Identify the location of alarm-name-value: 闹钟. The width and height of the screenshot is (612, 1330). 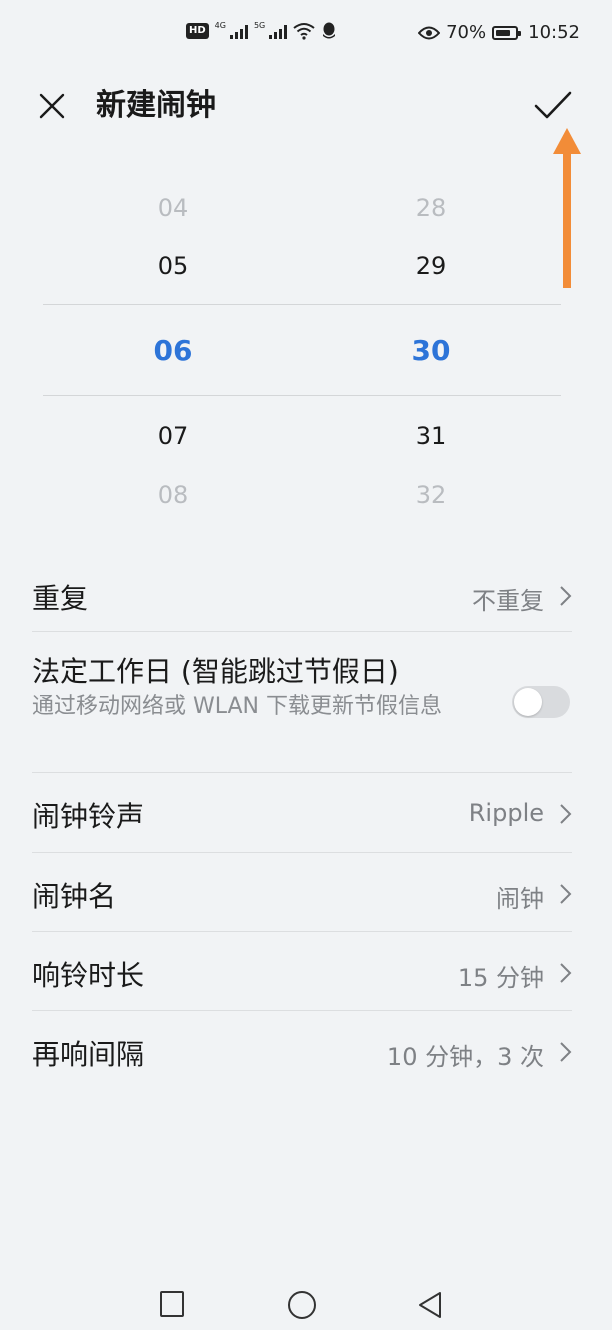
(520, 899).